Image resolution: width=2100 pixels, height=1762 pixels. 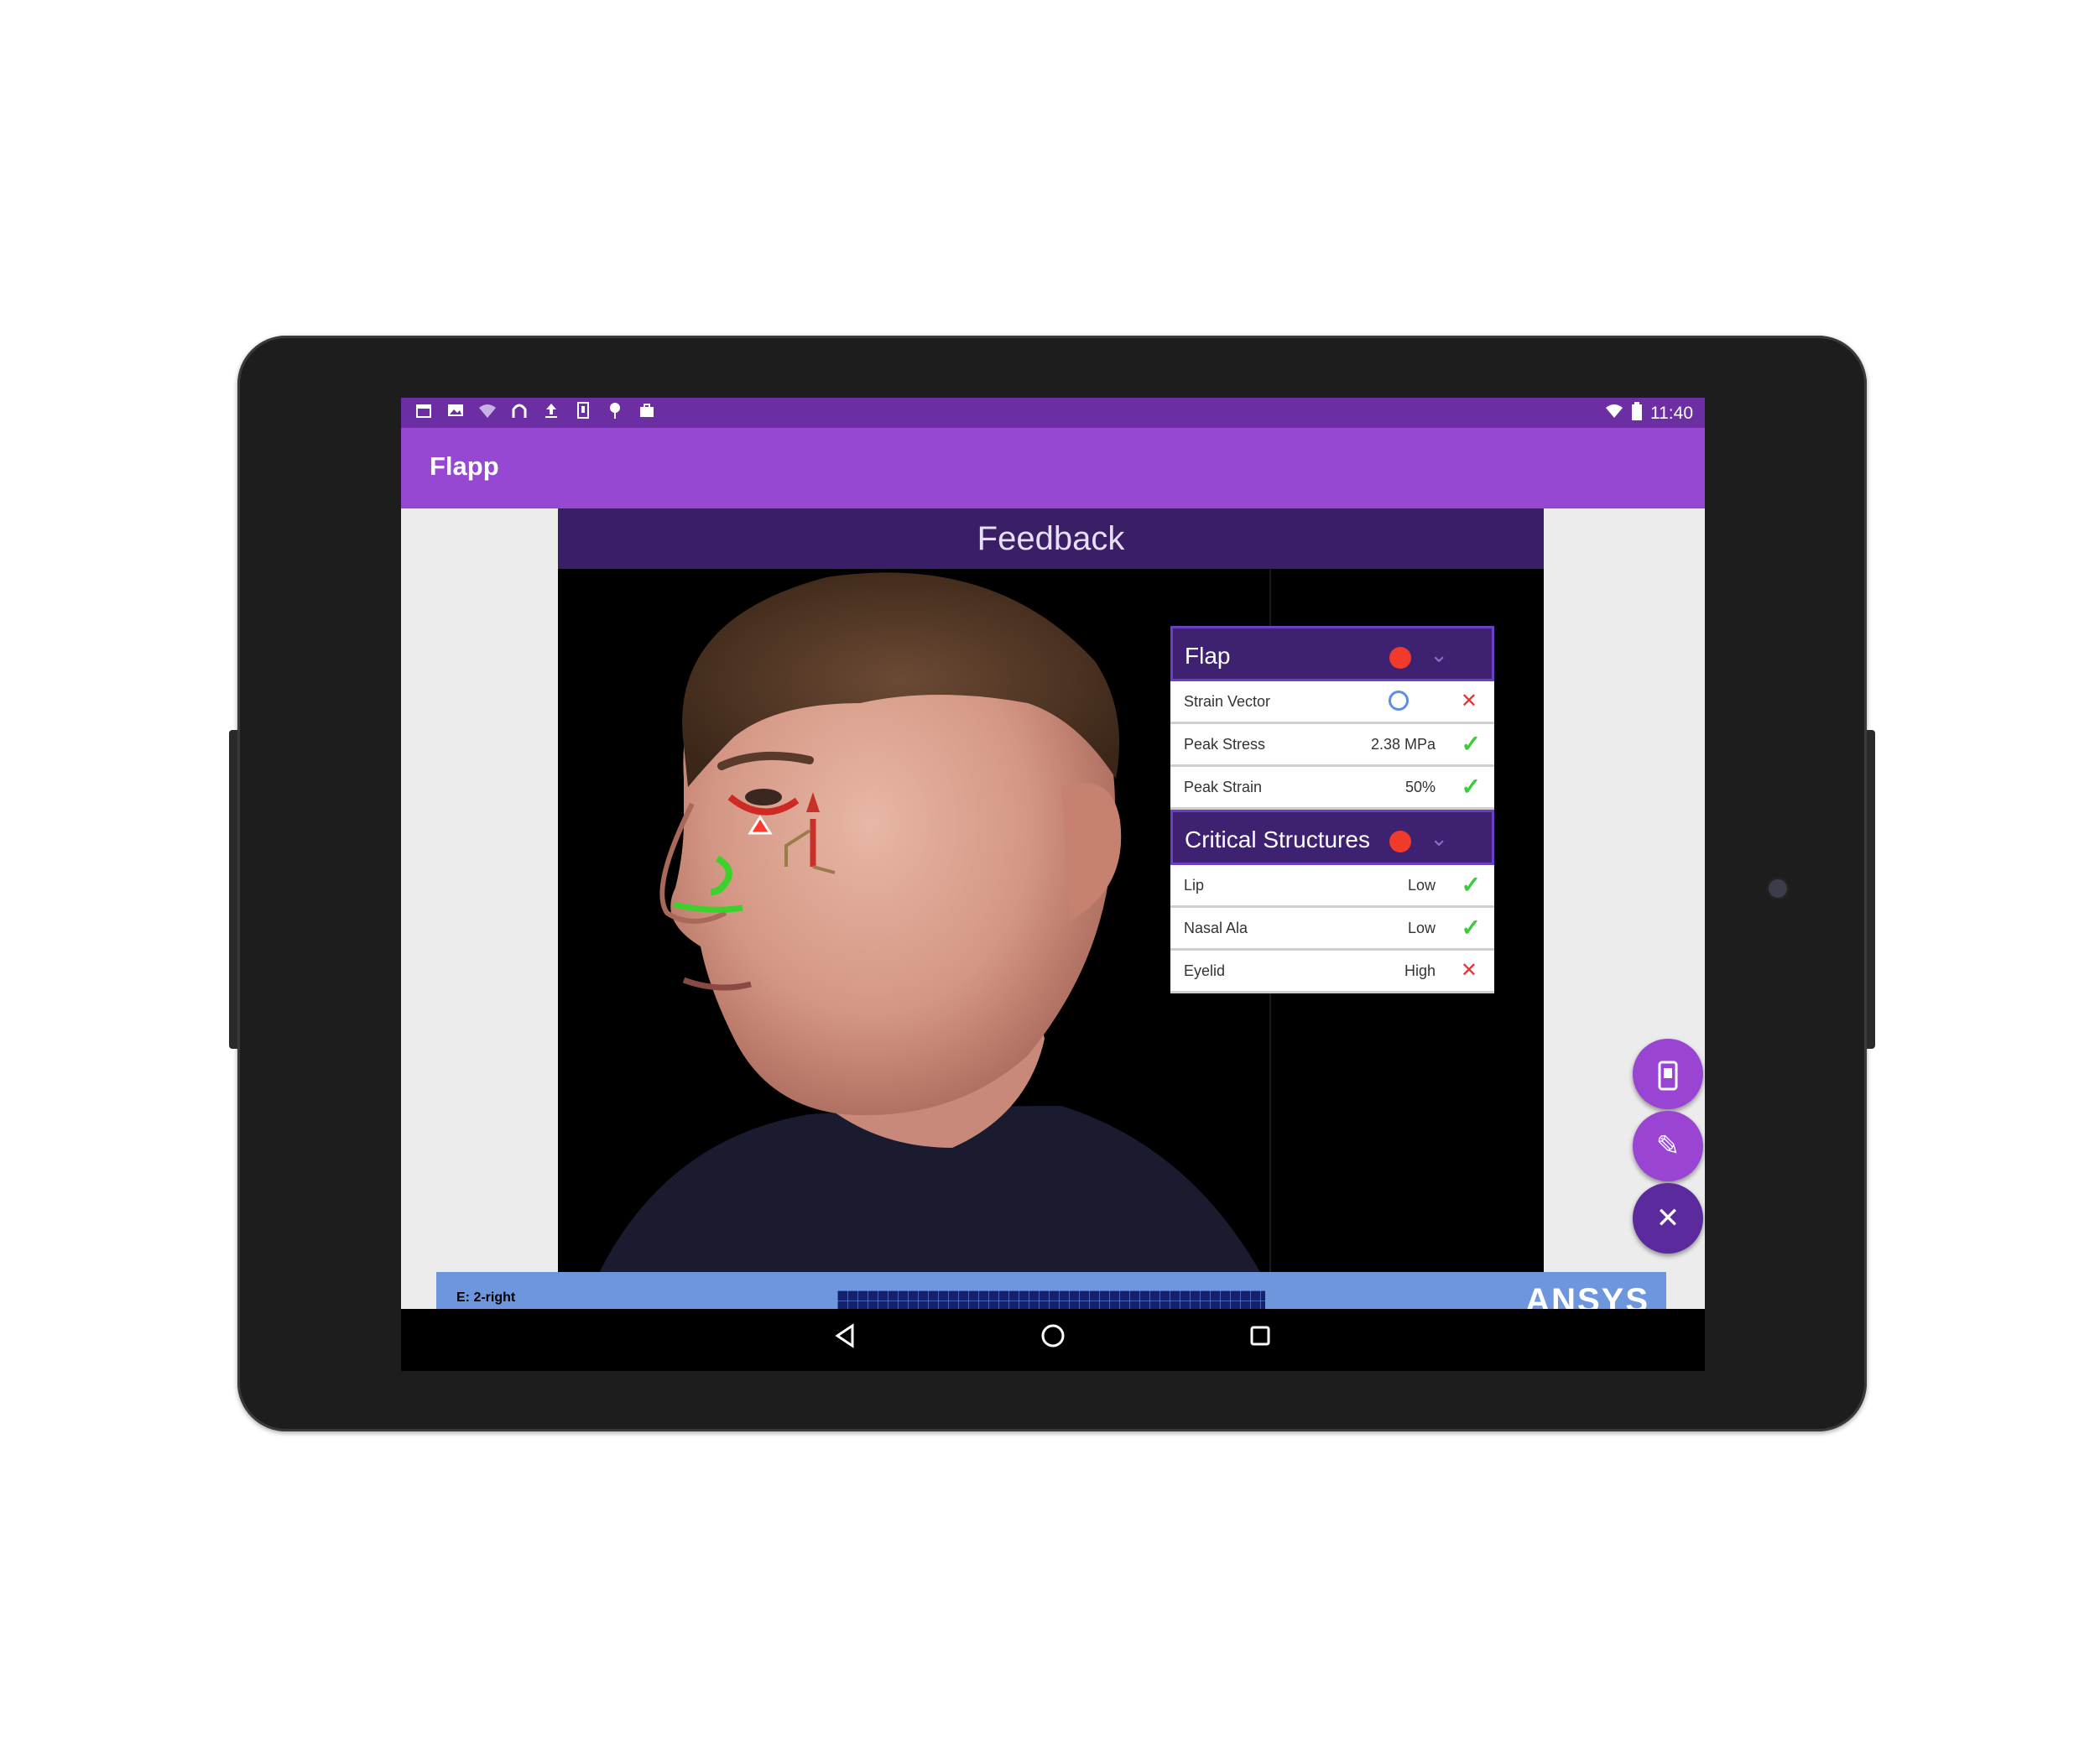 I want to click on metric-label: Peak Strain, so click(x=1223, y=787).